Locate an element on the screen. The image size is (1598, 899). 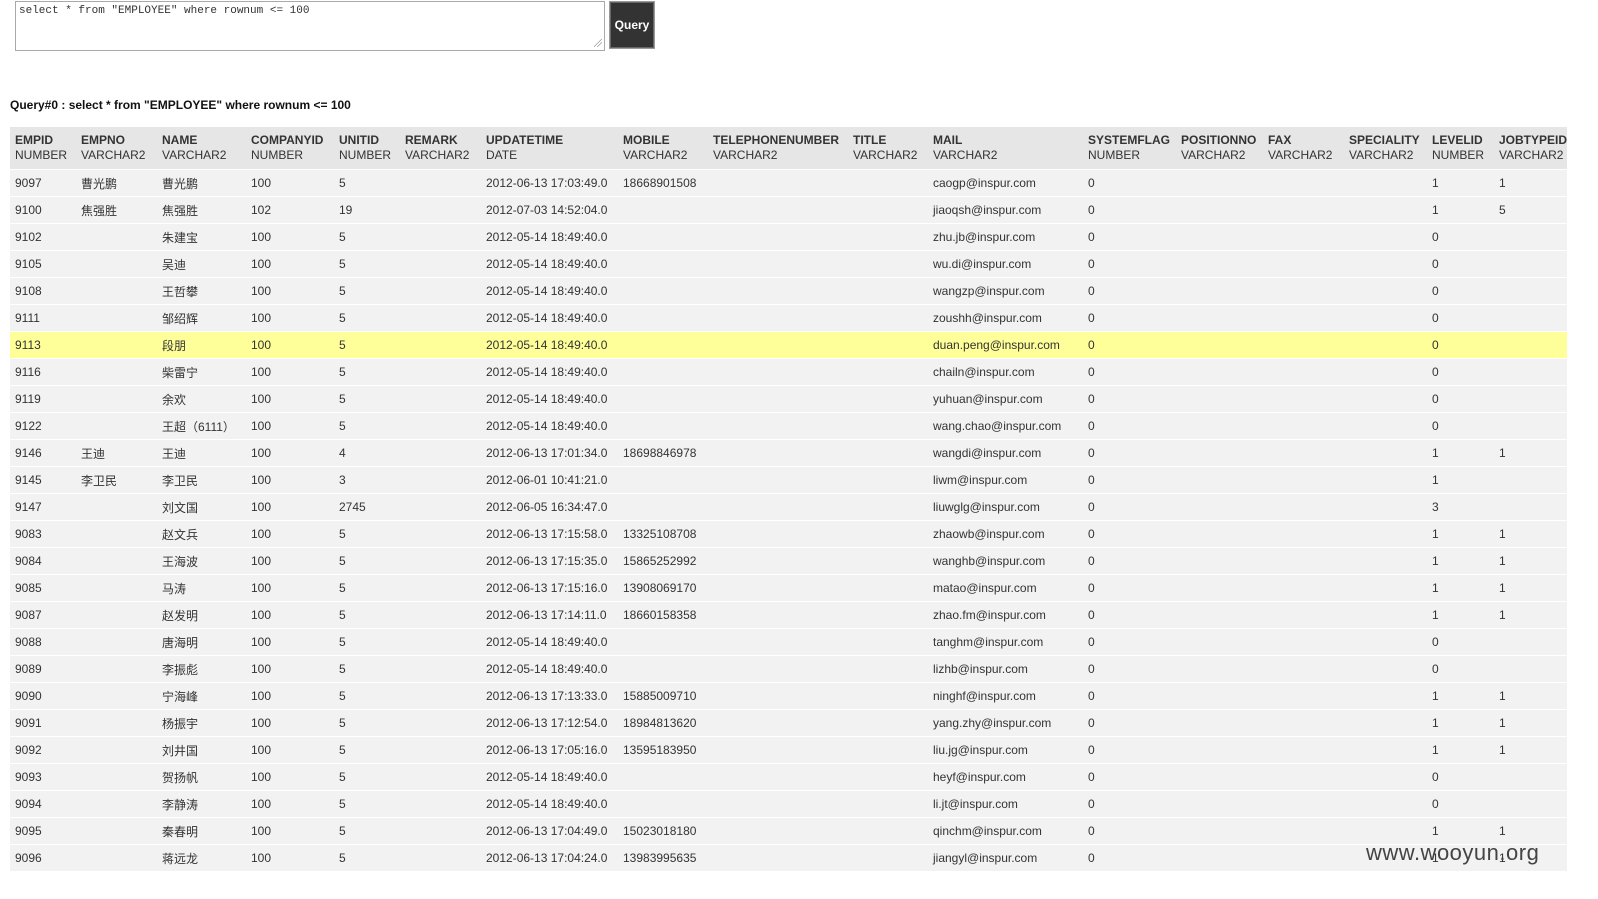
cell-empid: 9146 is located at coordinates (43, 453).